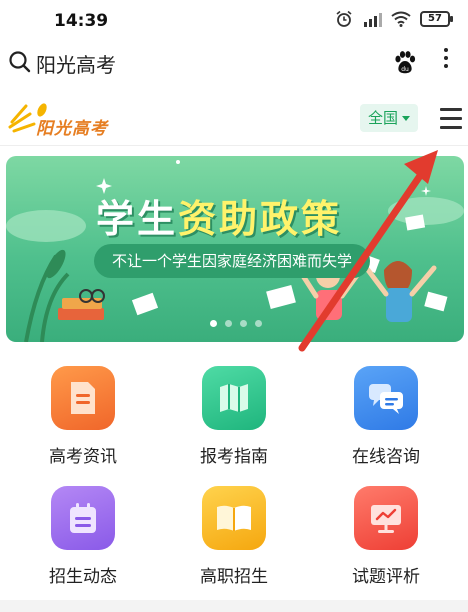  I want to click on clock: 14:39, so click(81, 21).